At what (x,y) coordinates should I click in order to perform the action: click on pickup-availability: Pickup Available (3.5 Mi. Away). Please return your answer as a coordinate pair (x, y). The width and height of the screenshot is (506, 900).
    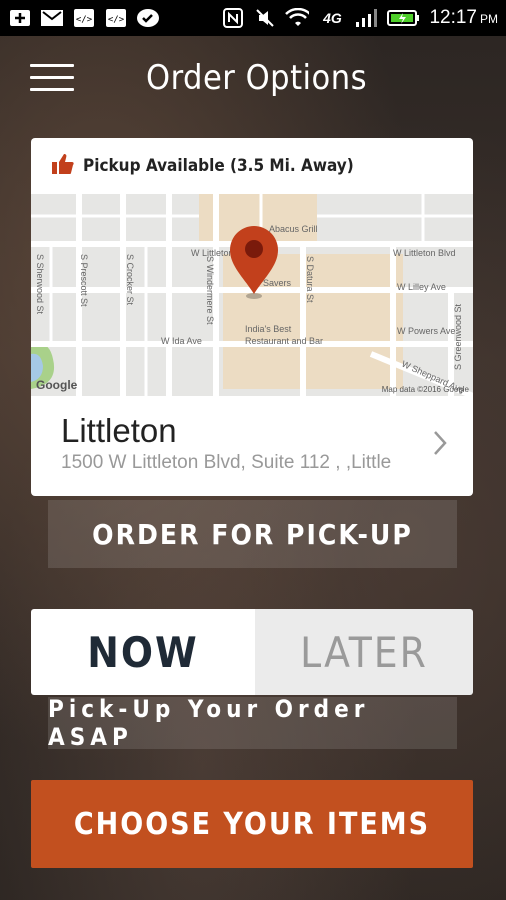
    Looking at the image, I should click on (252, 166).